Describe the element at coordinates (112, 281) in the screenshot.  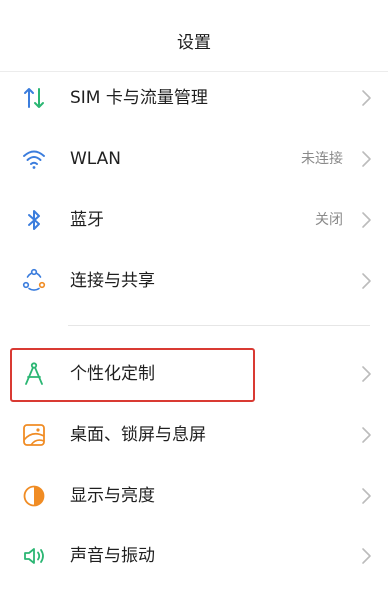
I see `settings-item-label: 连接与共享` at that location.